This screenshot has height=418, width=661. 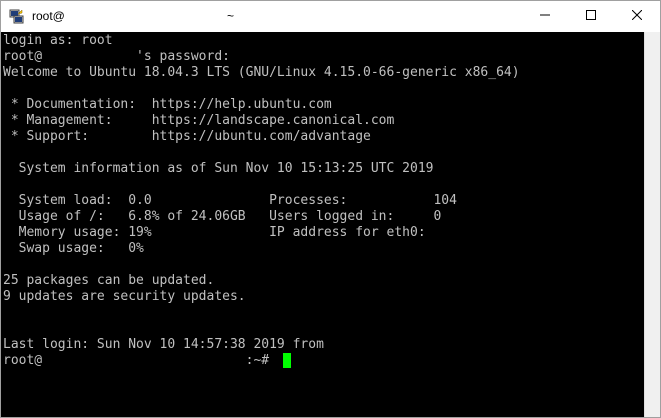 What do you see at coordinates (140, 360) in the screenshot?
I see `terminal-prompt: root@ :~#` at bounding box center [140, 360].